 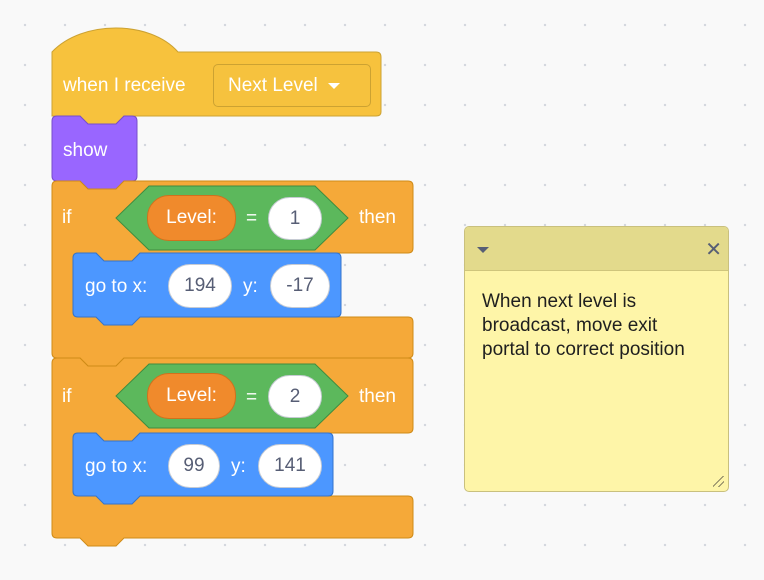 I want to click on dropdown-arrow-icon, so click(x=333, y=85).